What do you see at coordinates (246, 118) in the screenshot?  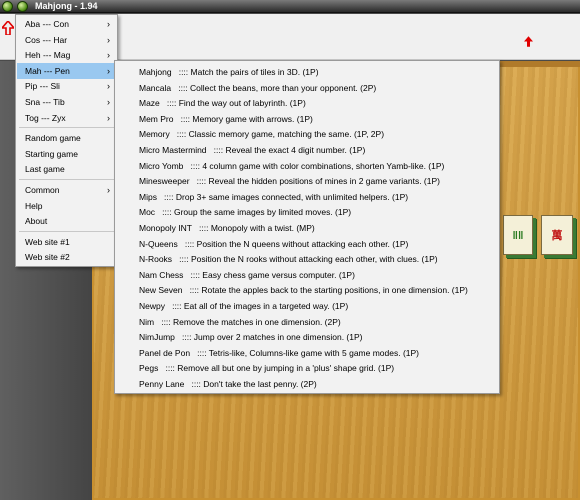 I see `game-description: :::: Memory game with arrows. (1P)` at bounding box center [246, 118].